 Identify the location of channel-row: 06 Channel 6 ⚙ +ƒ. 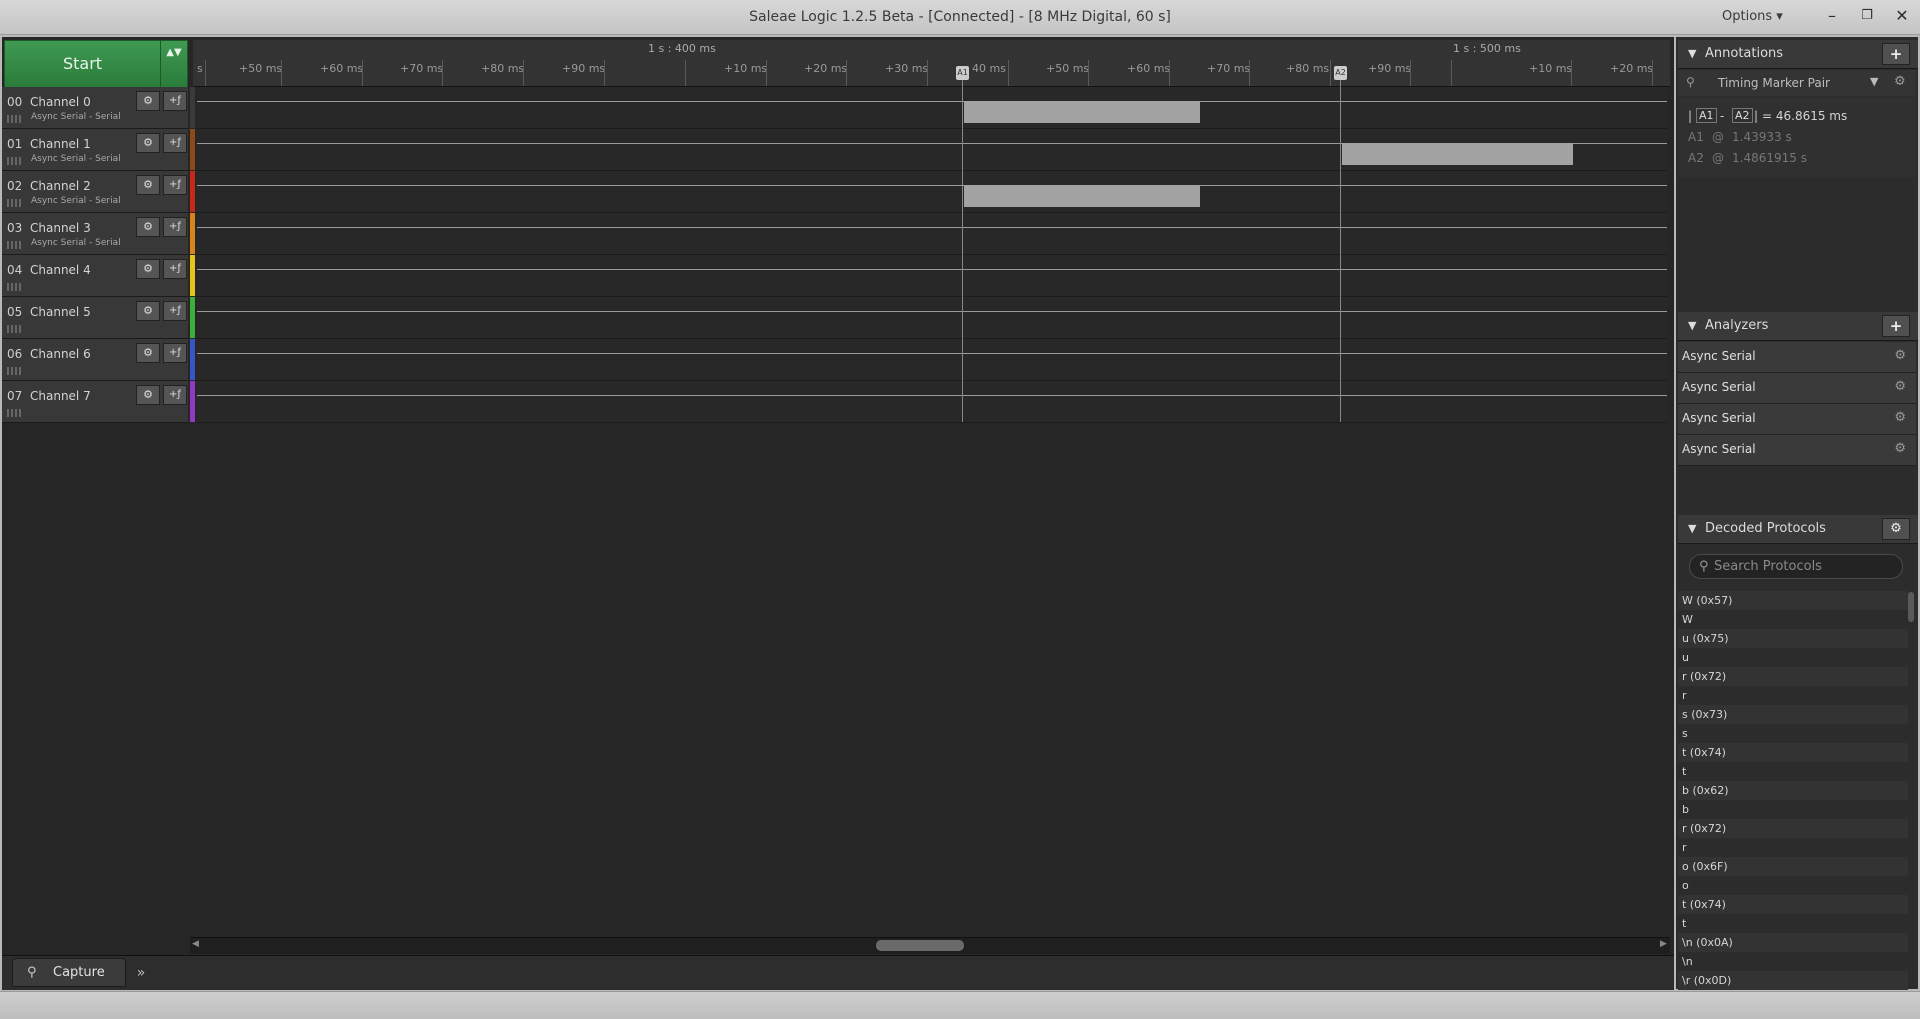
(95, 360).